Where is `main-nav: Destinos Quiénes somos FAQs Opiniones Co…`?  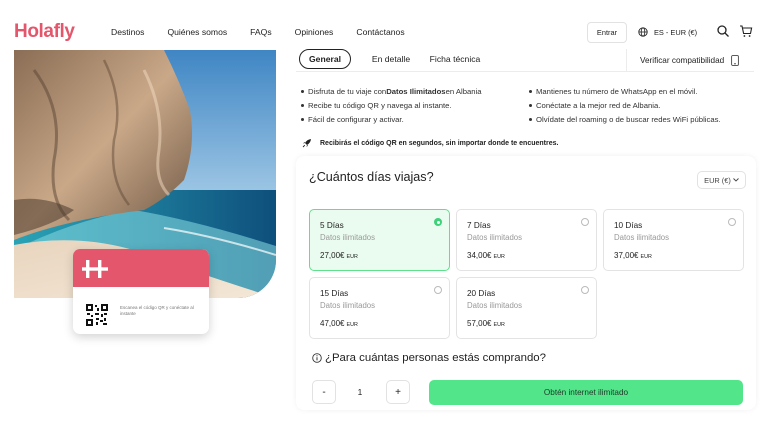 main-nav: Destinos Quiénes somos FAQs Opiniones Co… is located at coordinates (269, 32).